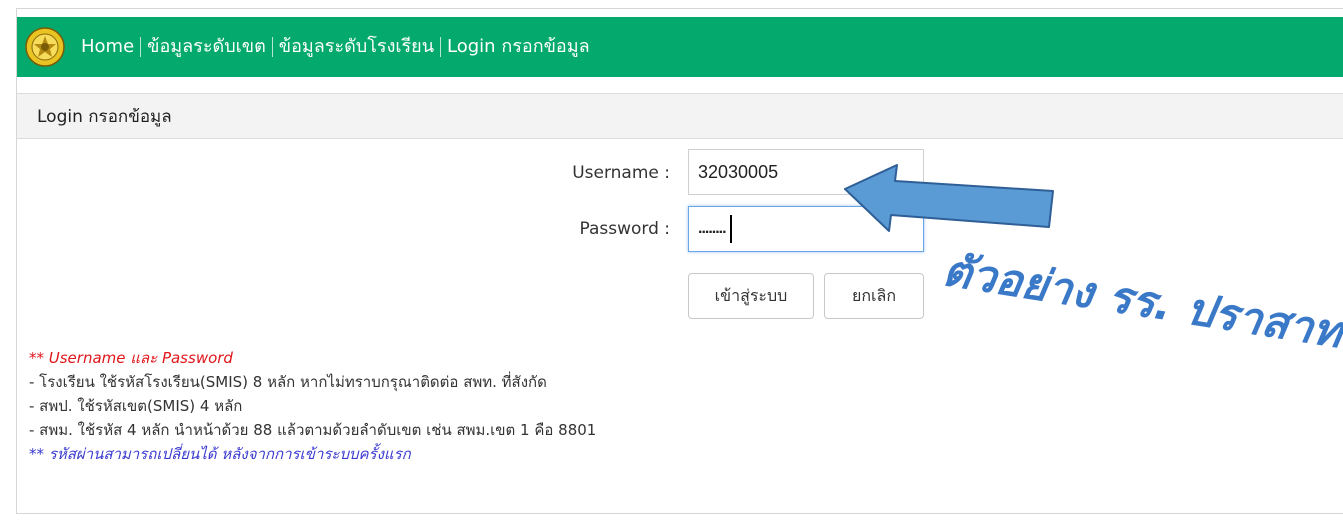  Describe the element at coordinates (45, 47) in the screenshot. I see `emblem-logo-icon` at that location.